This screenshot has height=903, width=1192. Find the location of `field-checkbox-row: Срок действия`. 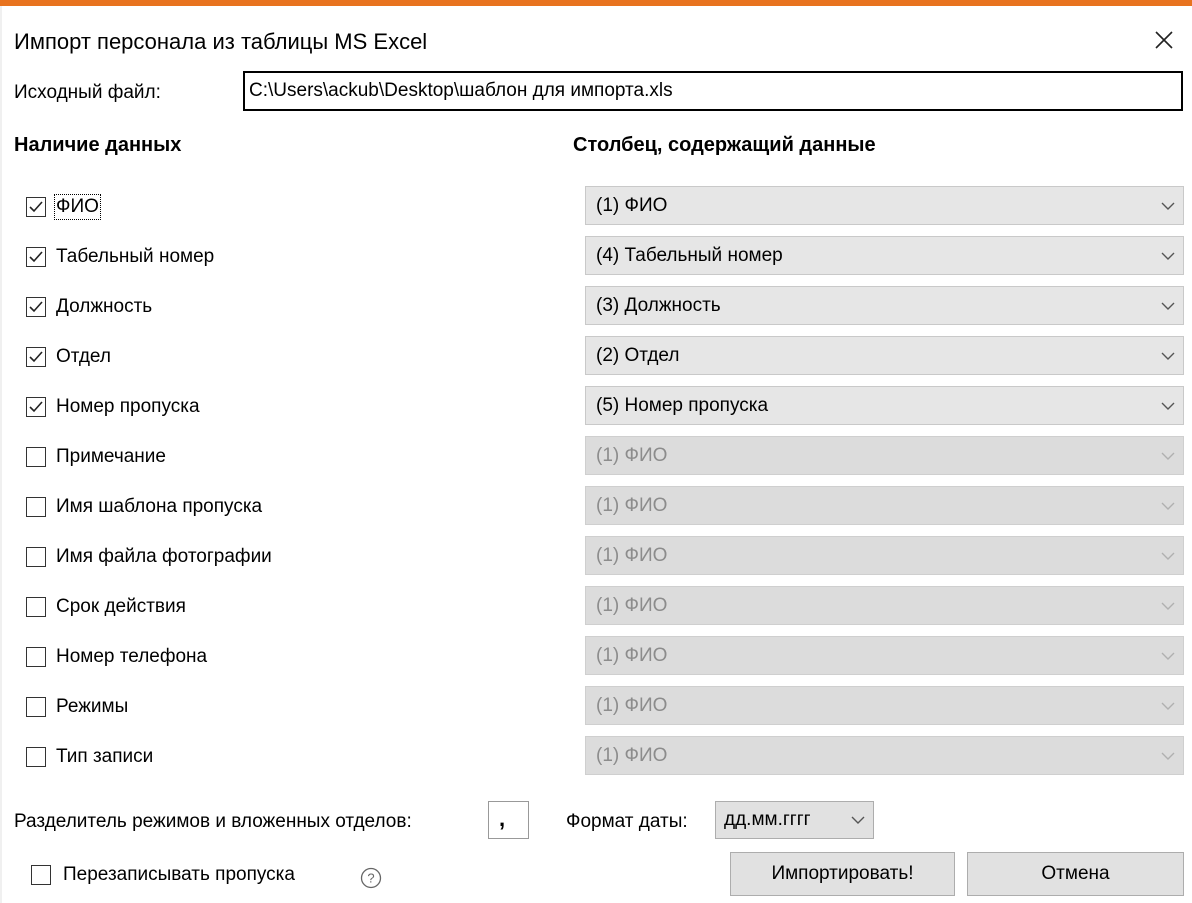

field-checkbox-row: Срок действия is located at coordinates (106, 607).